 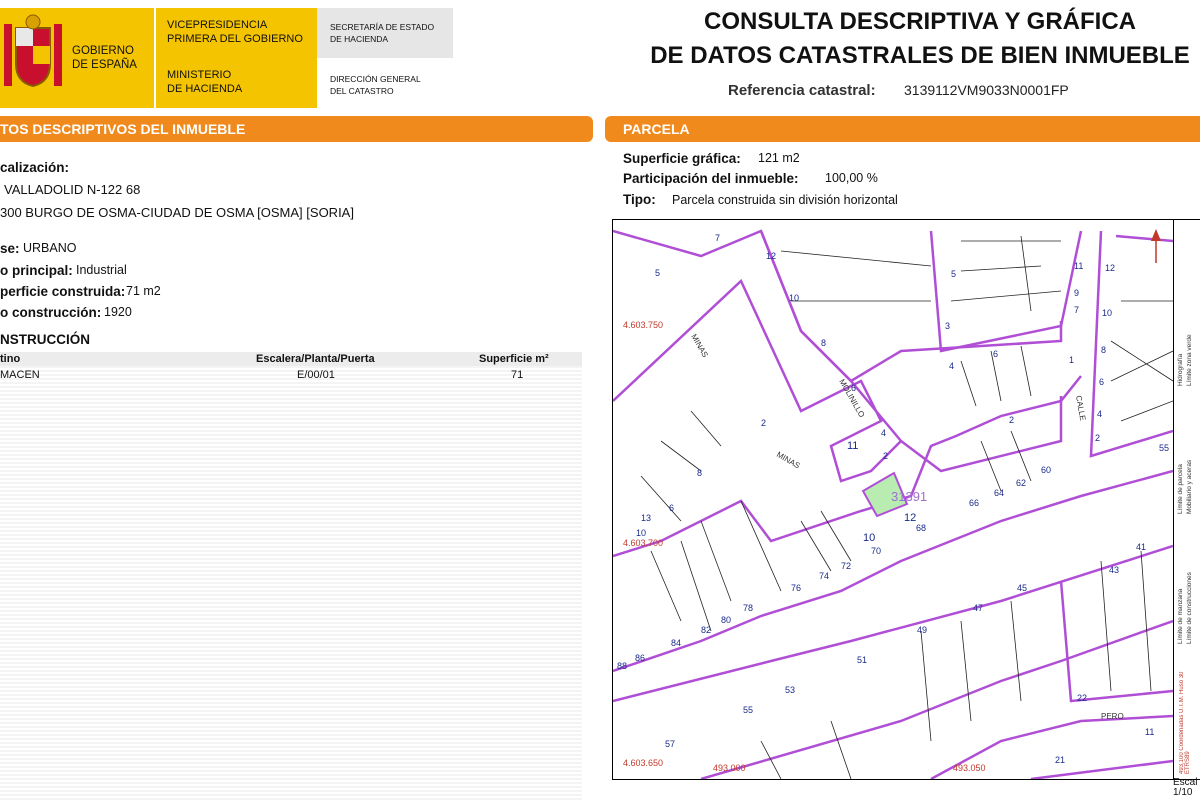 What do you see at coordinates (670, 744) in the screenshot?
I see `svg-text: 57` at bounding box center [670, 744].